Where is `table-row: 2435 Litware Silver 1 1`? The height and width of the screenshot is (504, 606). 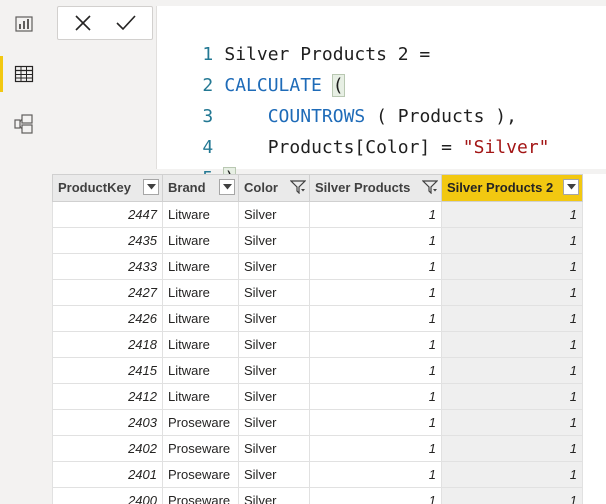 table-row: 2435 Litware Silver 1 1 is located at coordinates (317, 240).